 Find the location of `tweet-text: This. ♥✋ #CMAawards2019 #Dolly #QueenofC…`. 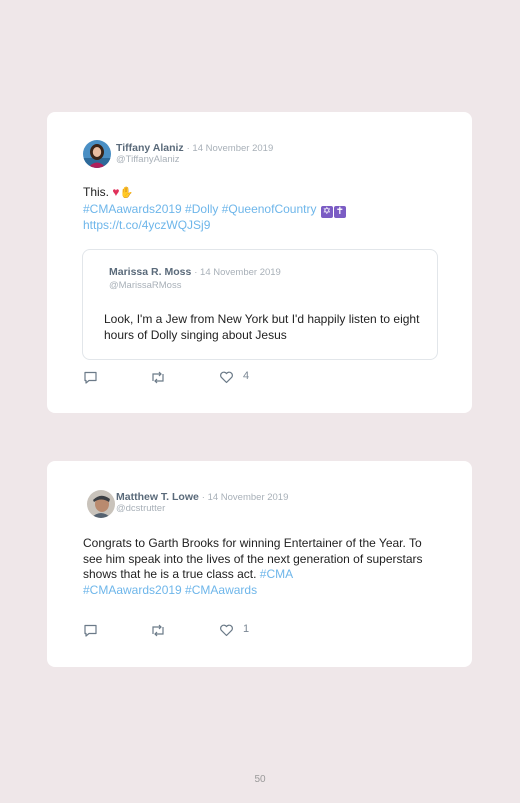

tweet-text: This. ♥✋ #CMAawards2019 #Dolly #QueenofC… is located at coordinates (263, 209).